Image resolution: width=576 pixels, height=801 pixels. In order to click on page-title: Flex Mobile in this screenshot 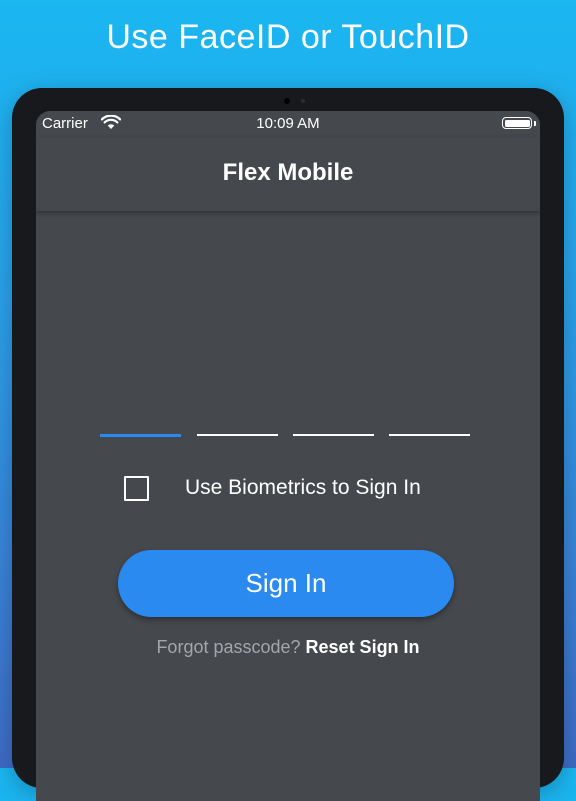, I will do `click(288, 172)`.